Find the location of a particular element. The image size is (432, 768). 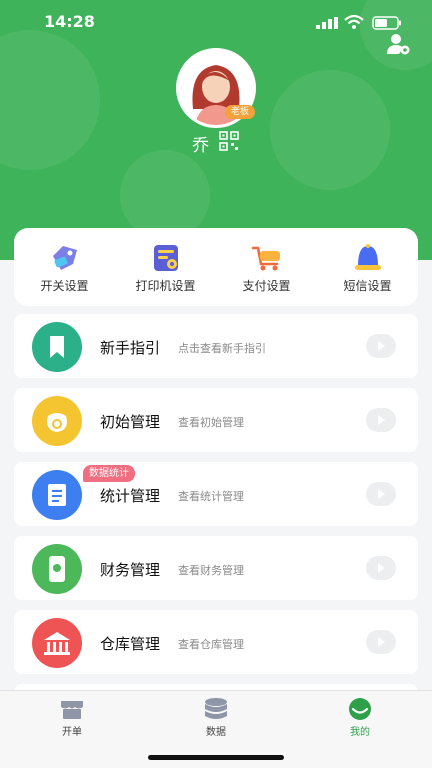

quick-action-switch-settings: 开关设置 is located at coordinates (64, 267).